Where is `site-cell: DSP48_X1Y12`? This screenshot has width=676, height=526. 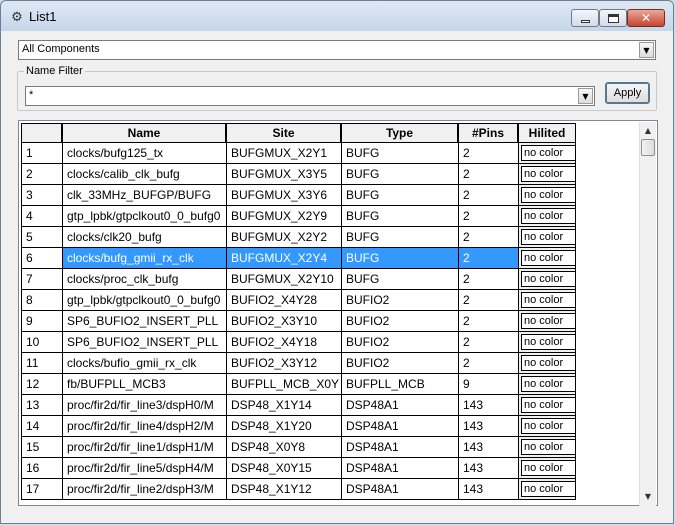 site-cell: DSP48_X1Y12 is located at coordinates (283, 489).